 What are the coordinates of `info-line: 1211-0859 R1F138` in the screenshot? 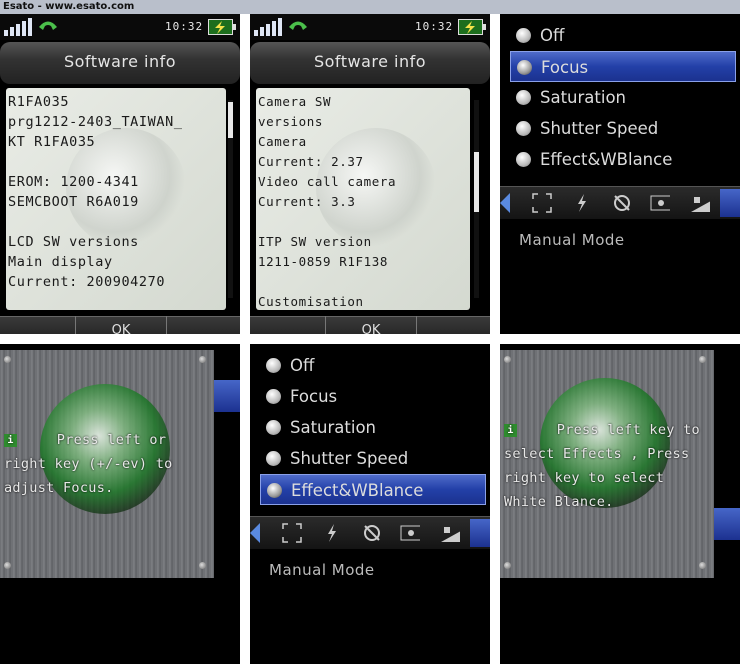 It's located at (323, 261).